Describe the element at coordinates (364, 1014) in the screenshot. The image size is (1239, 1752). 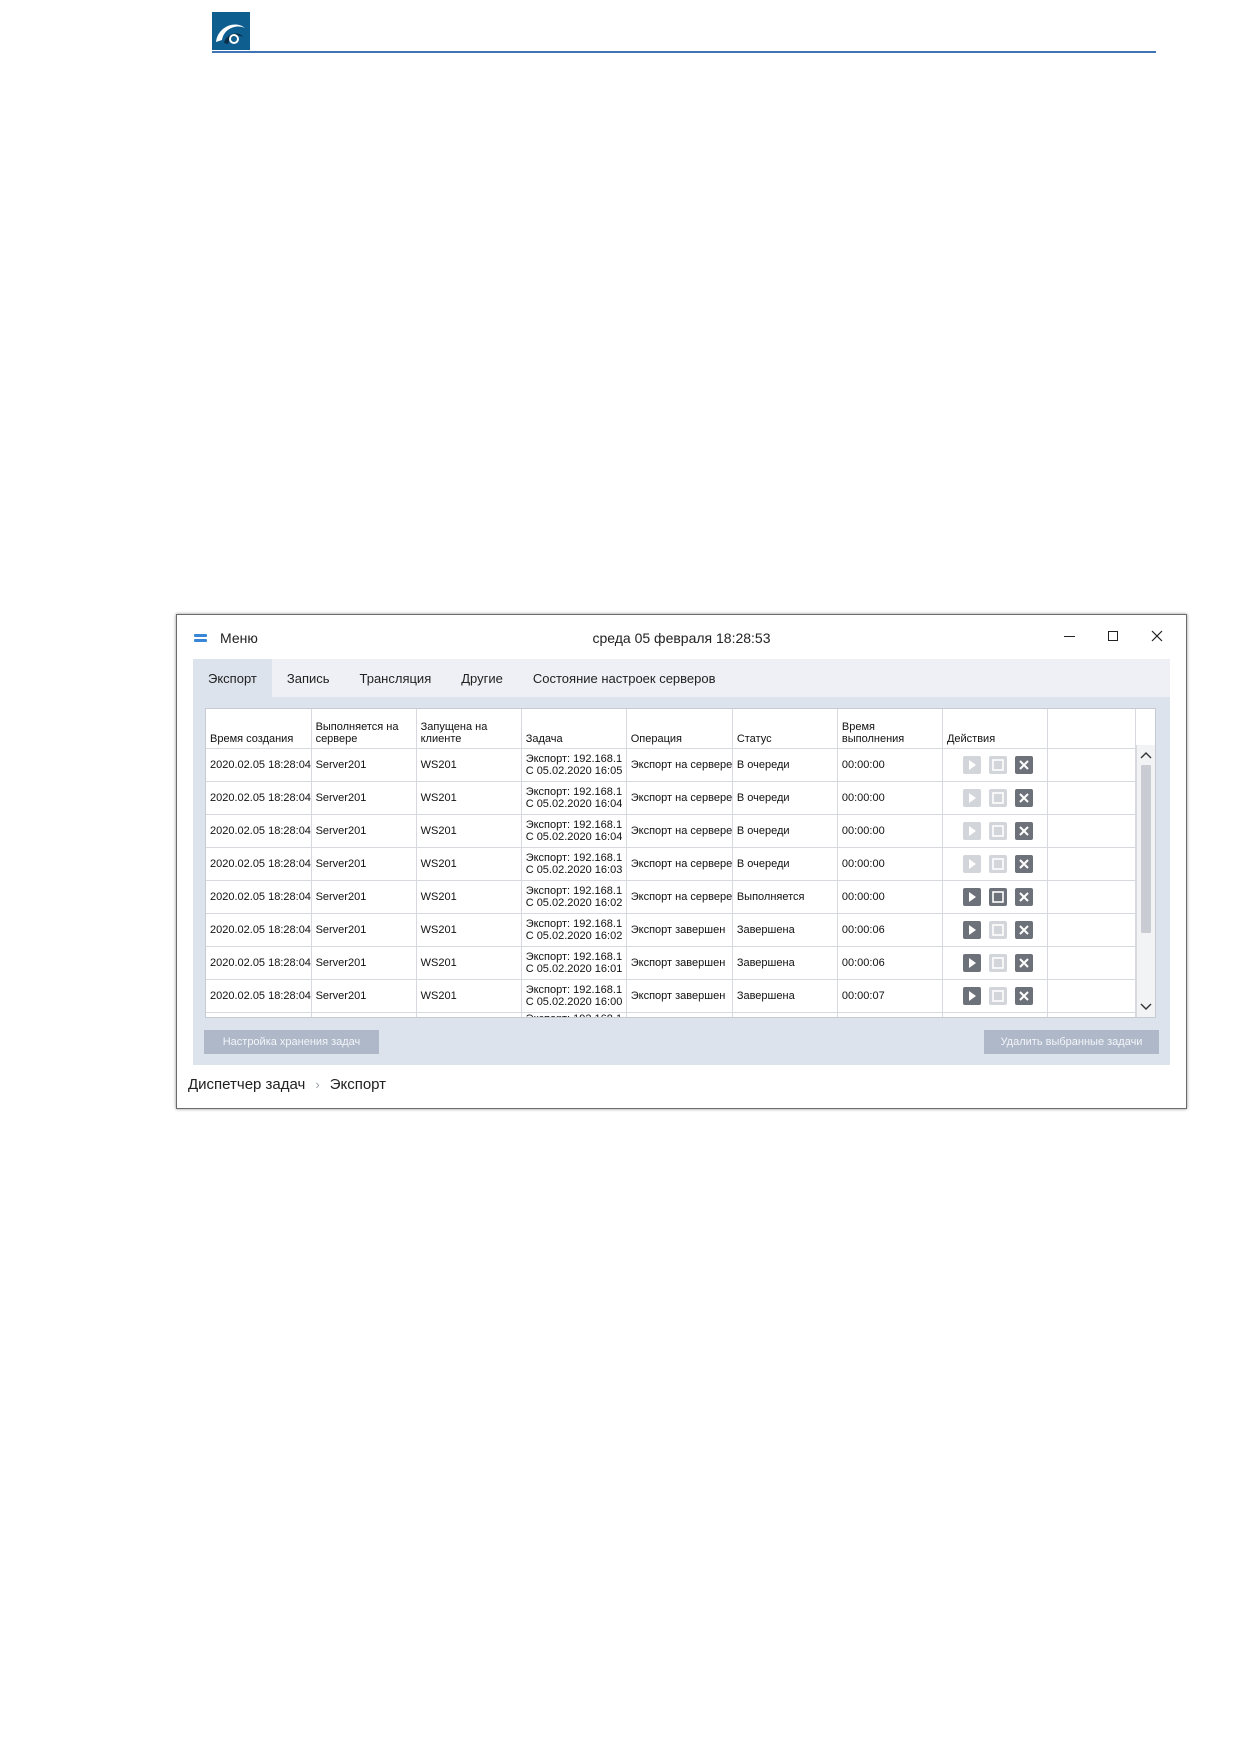
I see `cell-server` at that location.